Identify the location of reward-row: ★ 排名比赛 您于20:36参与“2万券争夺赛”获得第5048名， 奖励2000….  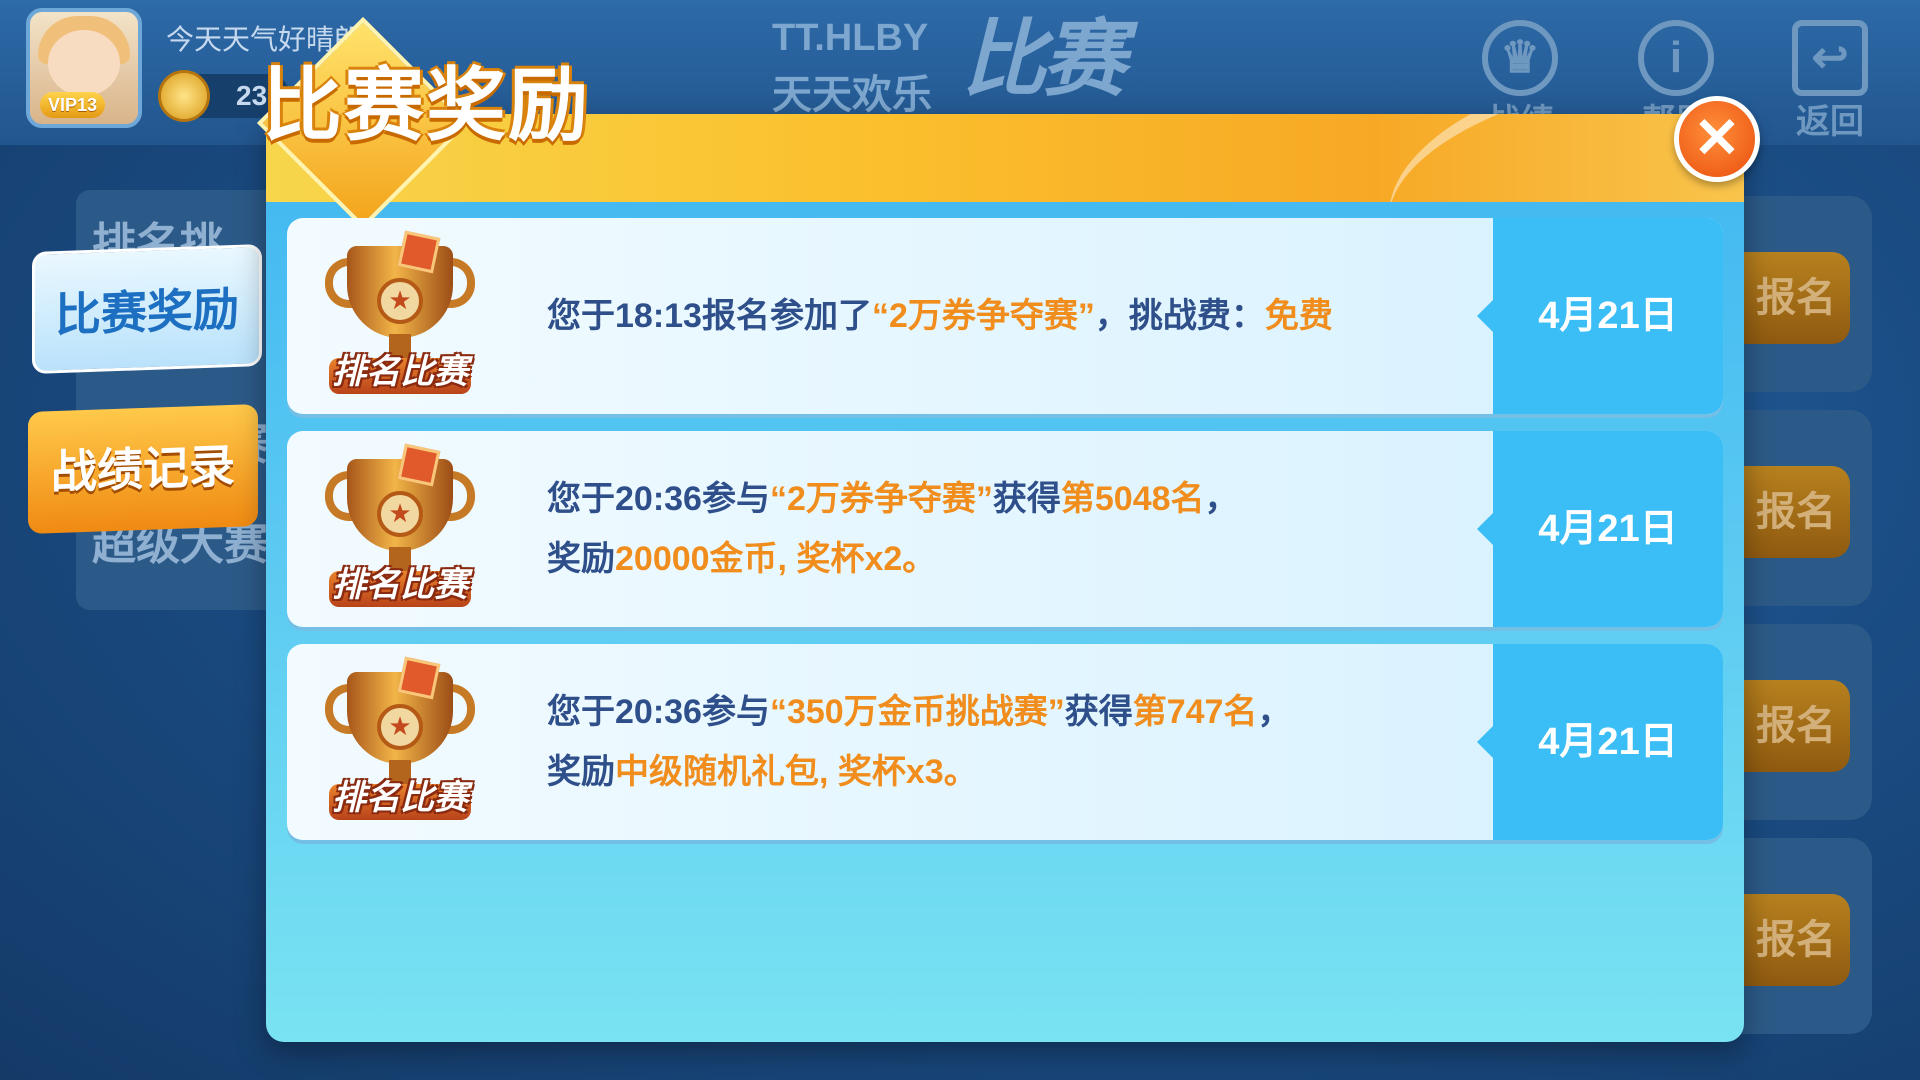
(1005, 529).